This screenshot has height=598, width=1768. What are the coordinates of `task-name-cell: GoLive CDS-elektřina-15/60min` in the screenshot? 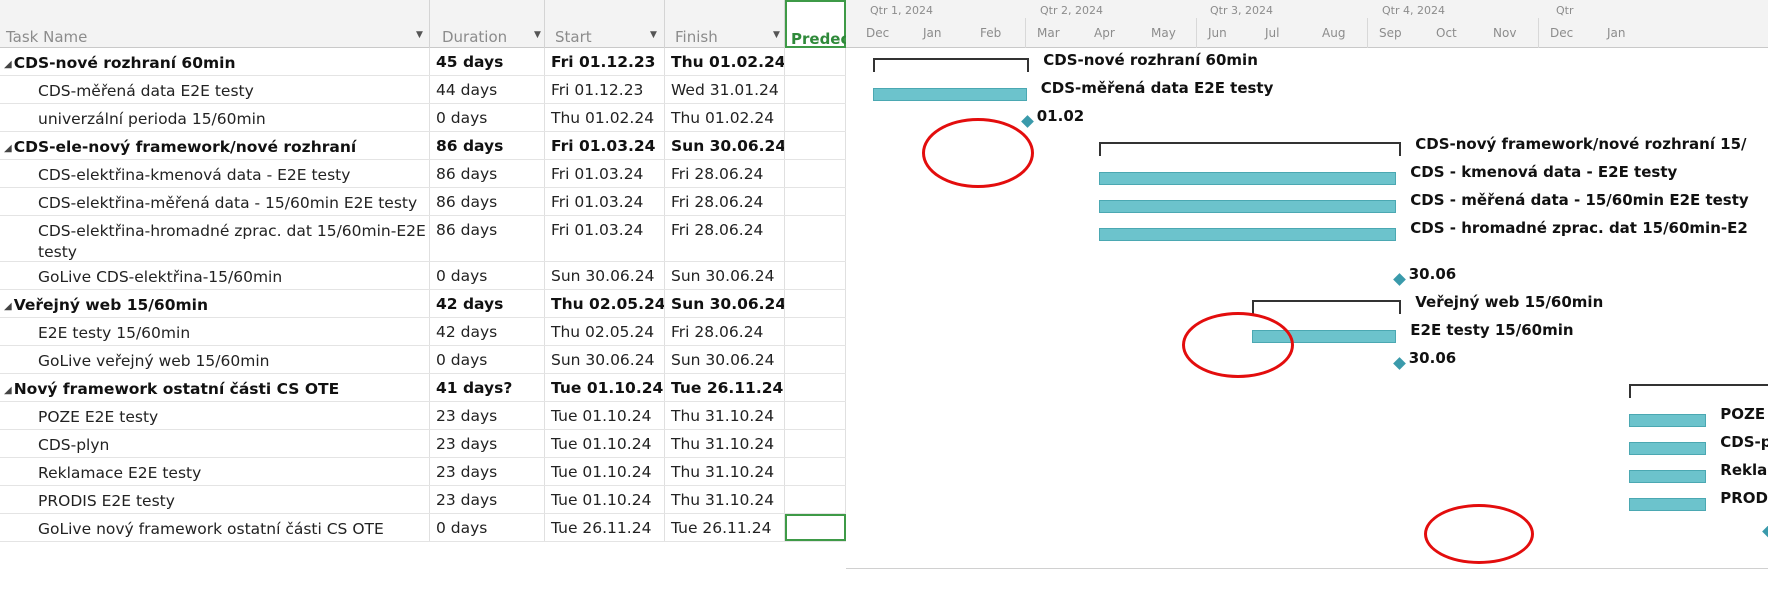 It's located at (215, 275).